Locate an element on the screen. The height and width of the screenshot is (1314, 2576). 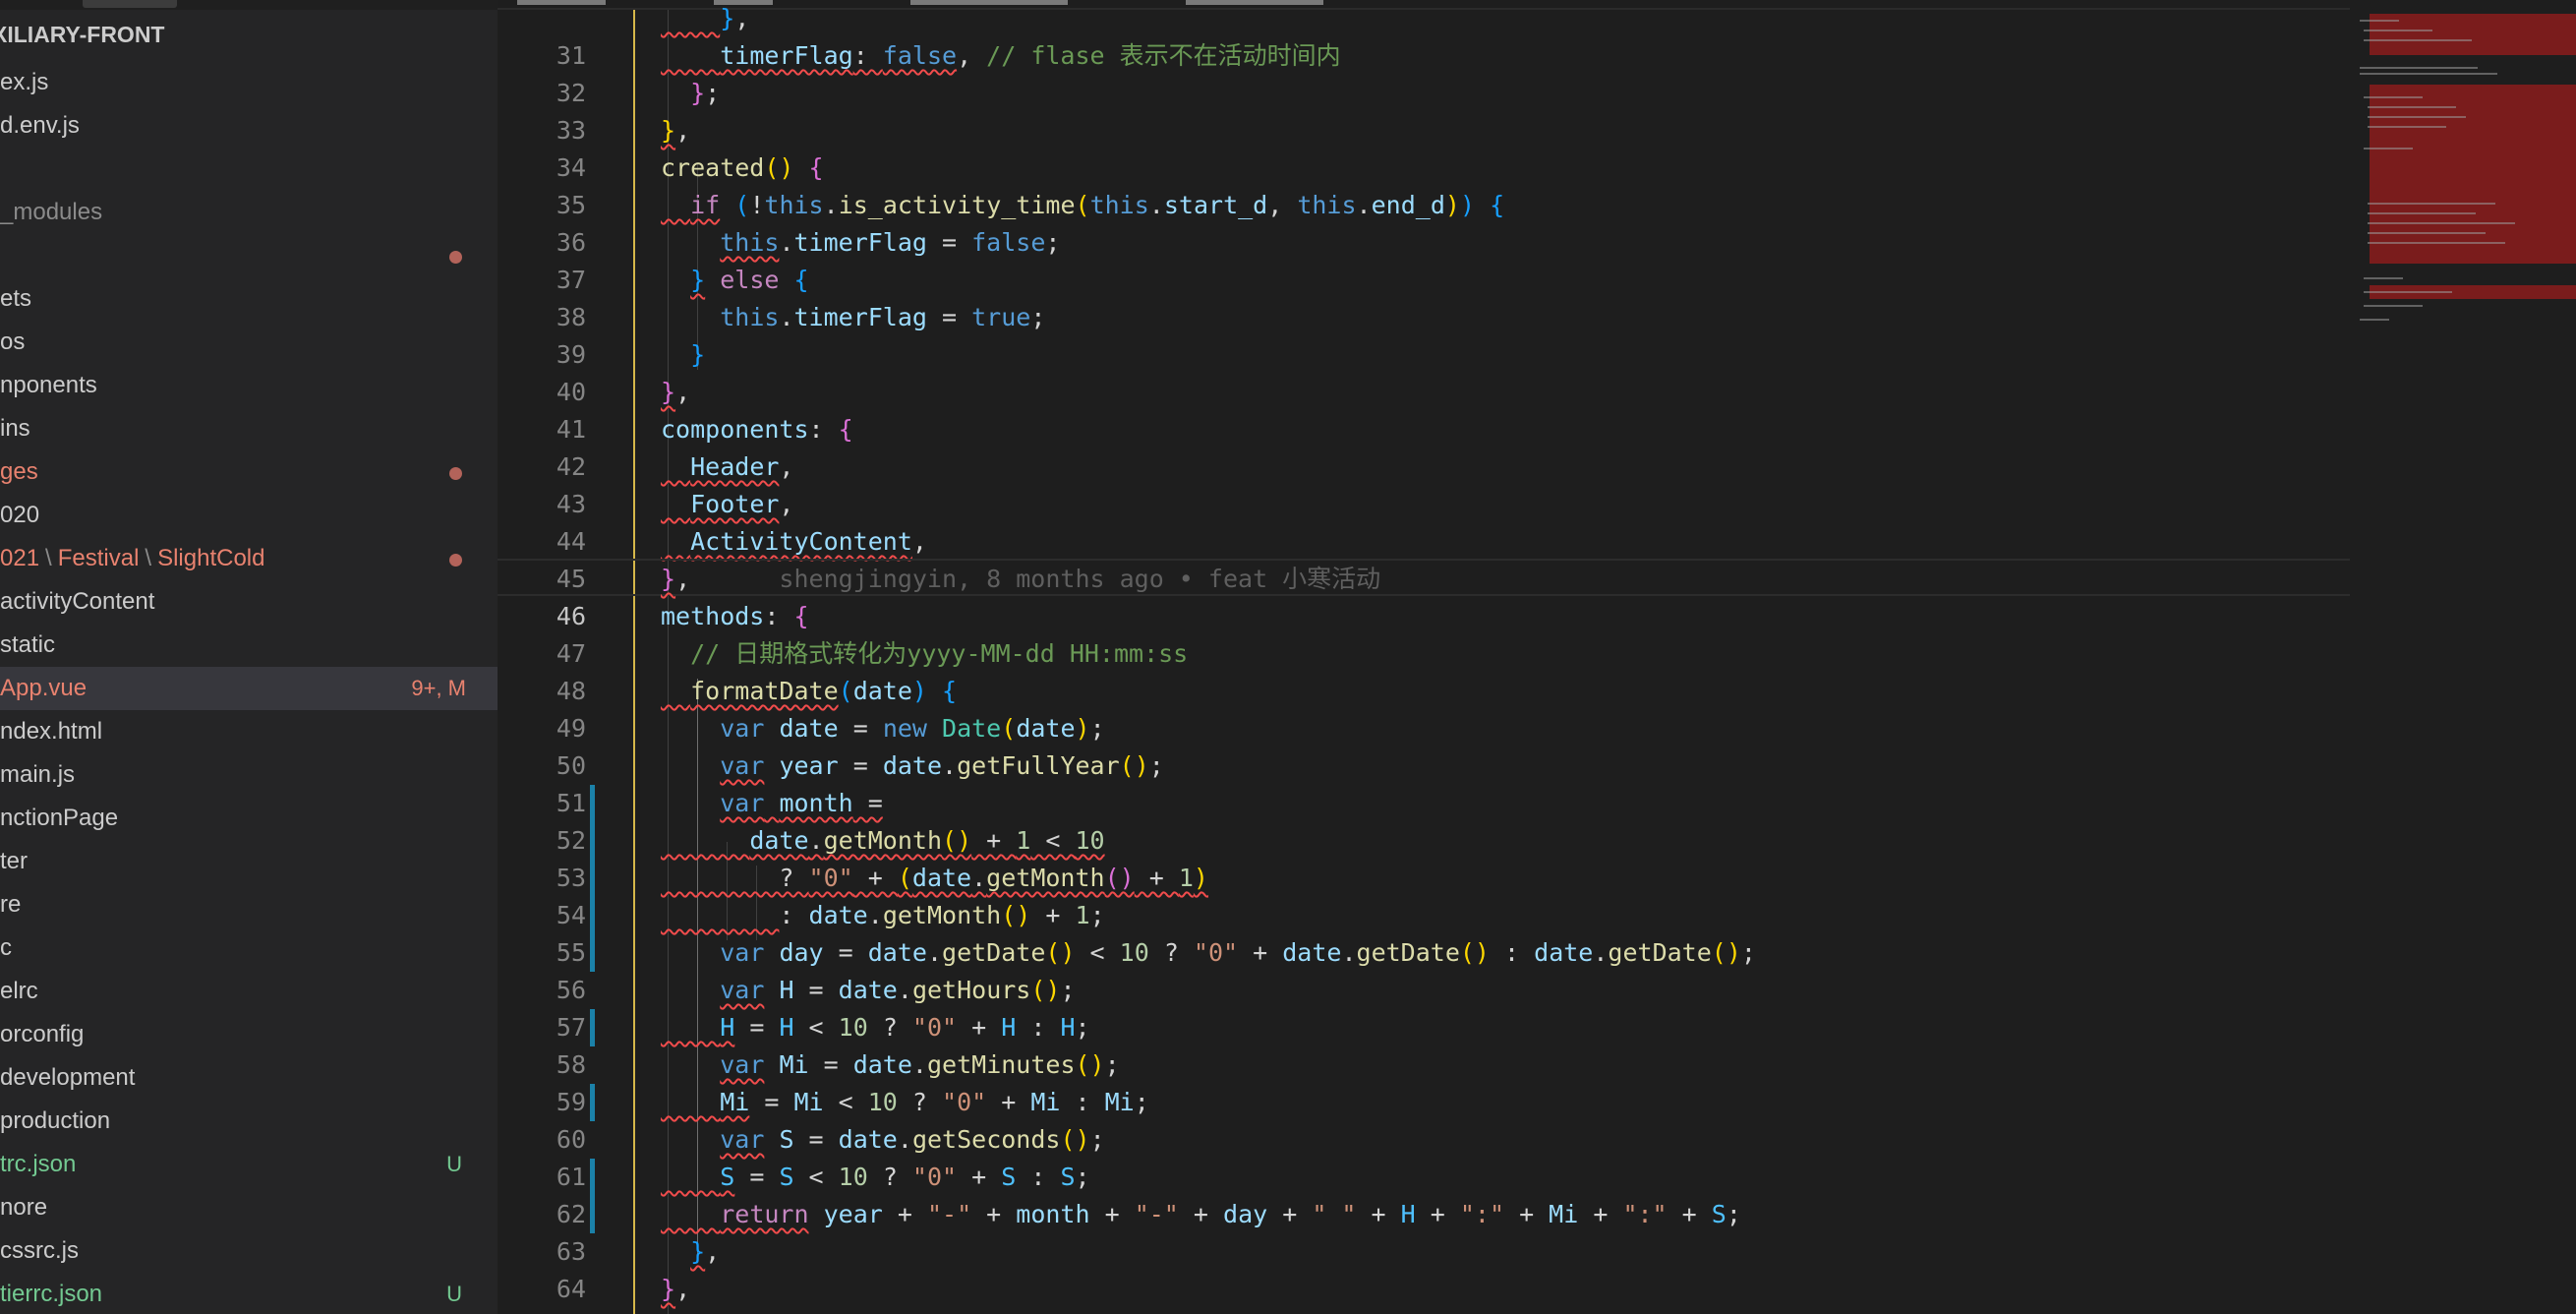
tree-item: elrc is located at coordinates (249, 991).